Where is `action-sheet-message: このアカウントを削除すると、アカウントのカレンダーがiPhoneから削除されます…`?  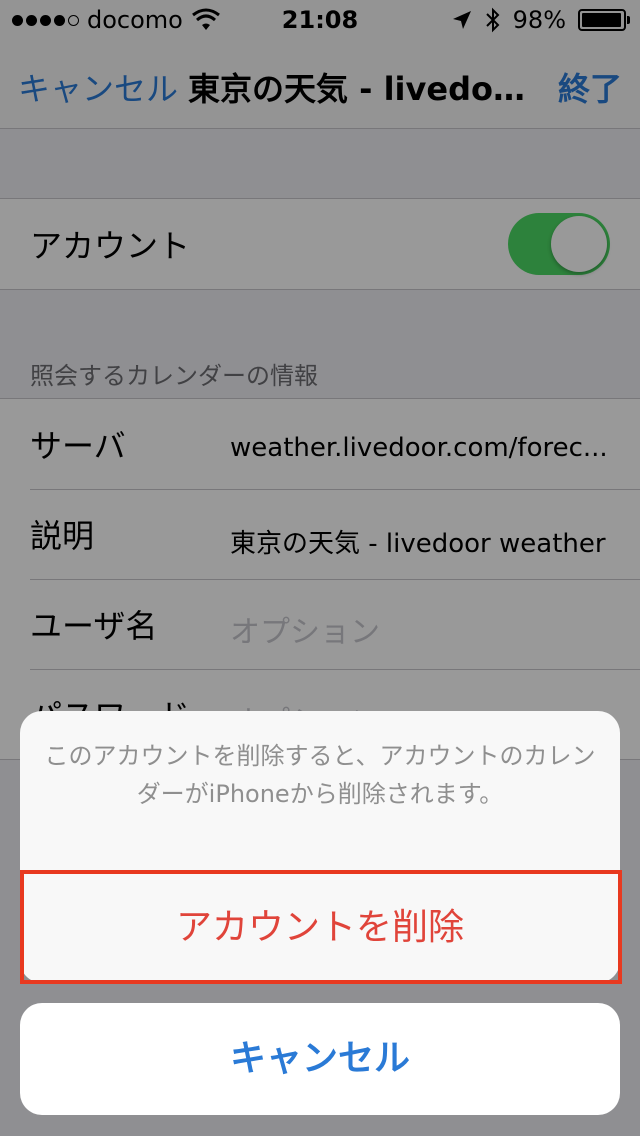
action-sheet-message: このアカウントを削除すると、アカウントのカレンダーがiPhoneから削除されます… is located at coordinates (320, 775).